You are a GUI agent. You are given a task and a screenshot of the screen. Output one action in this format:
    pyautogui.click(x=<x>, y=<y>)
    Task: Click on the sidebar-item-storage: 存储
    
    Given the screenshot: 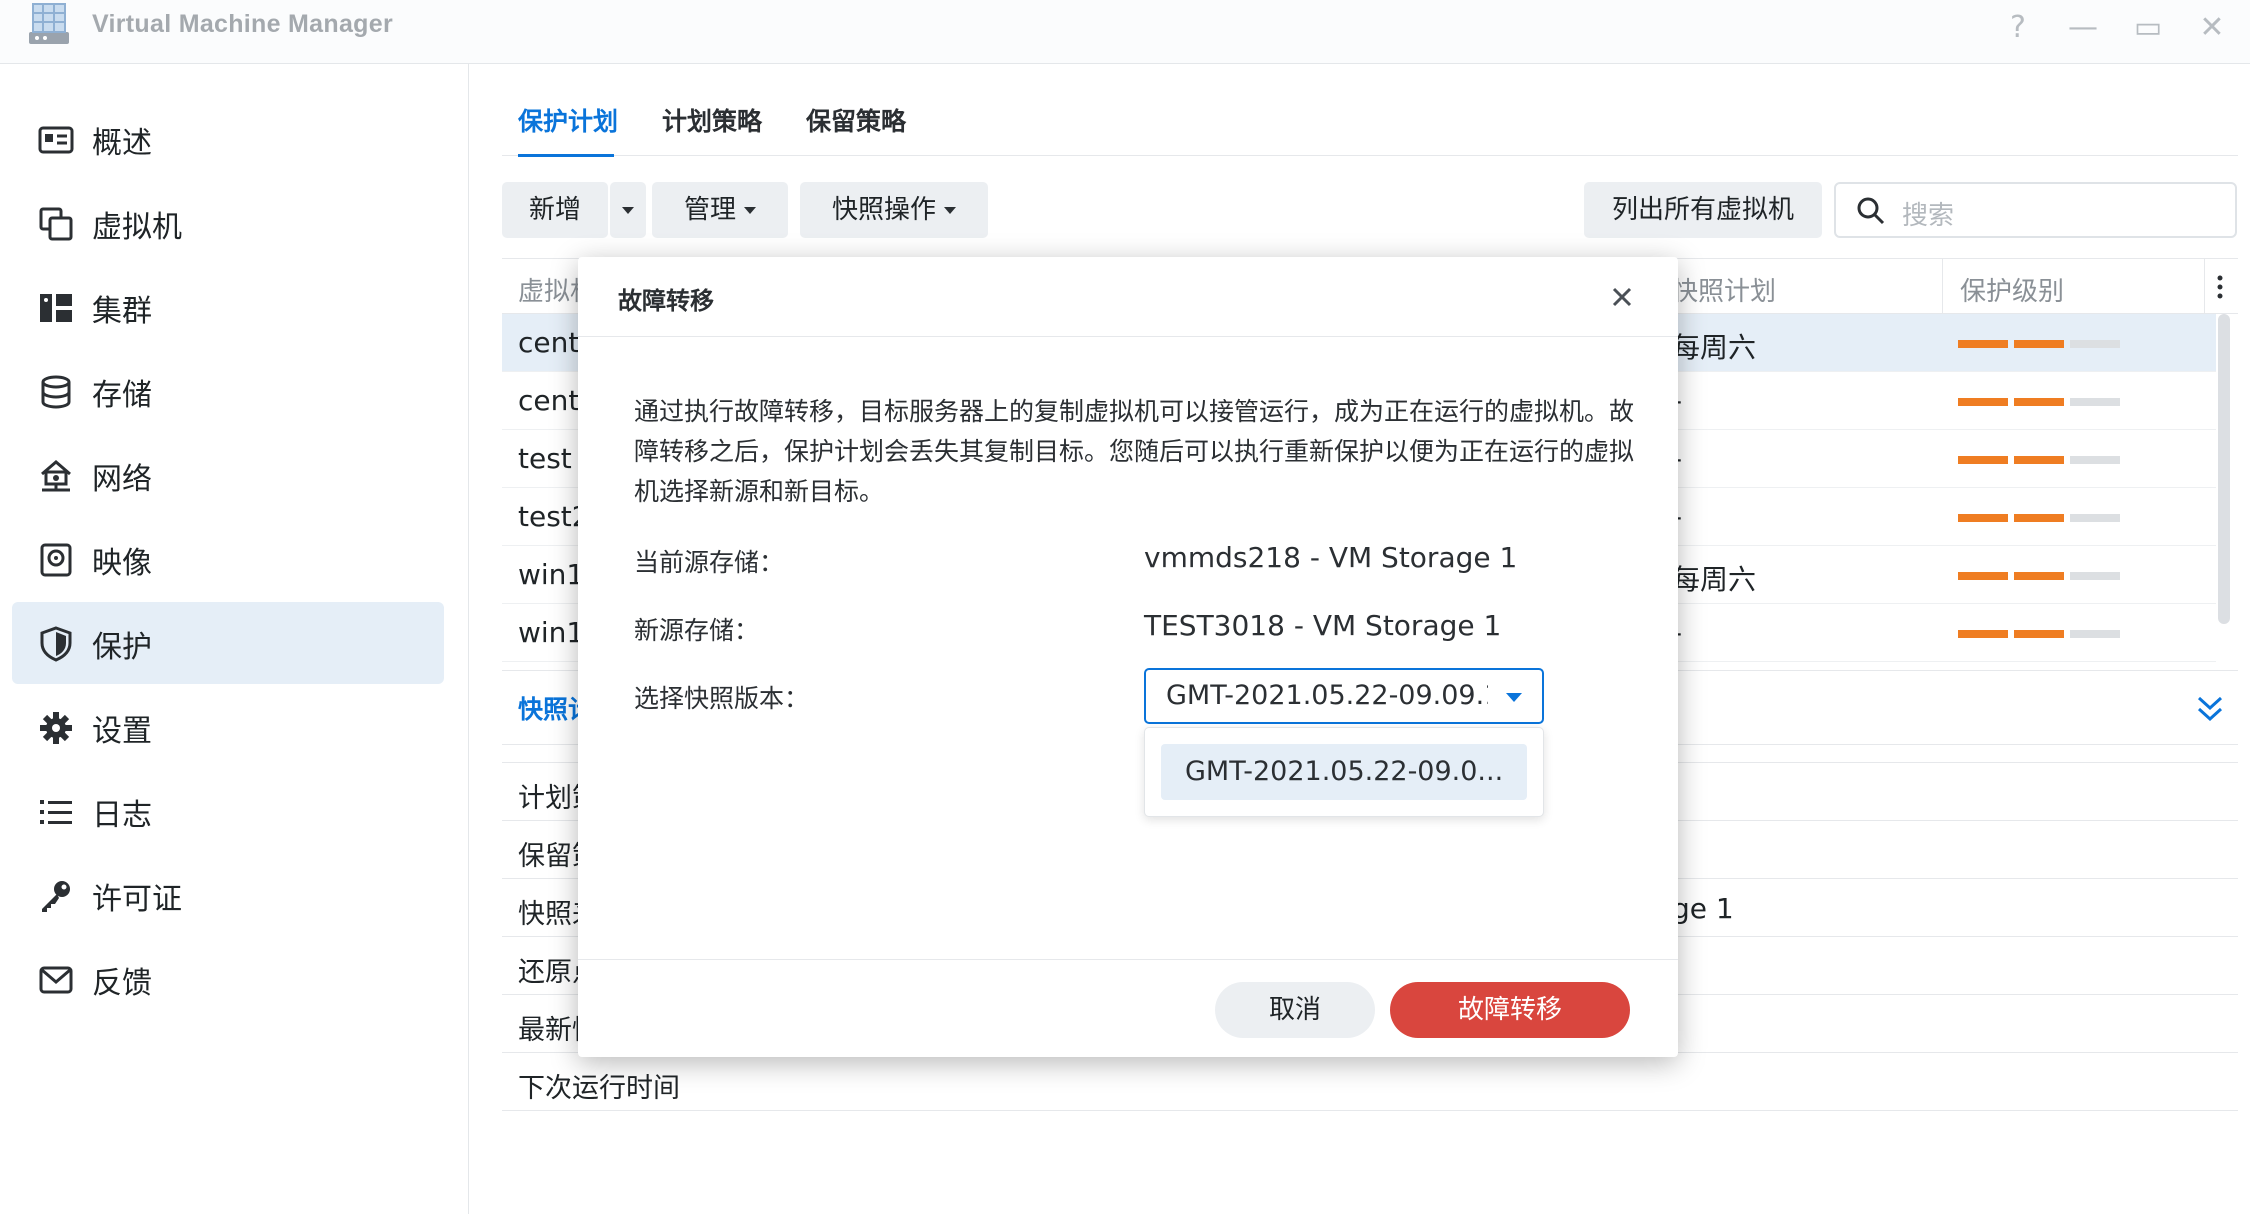 What is the action you would take?
    pyautogui.click(x=228, y=391)
    